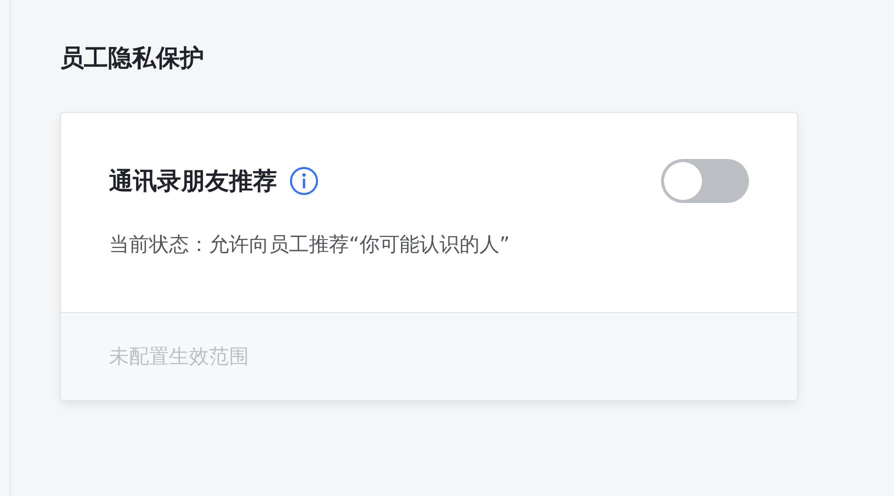 The width and height of the screenshot is (894, 496). Describe the element at coordinates (429, 356) in the screenshot. I see `scope-footer: 未配置生效范围` at that location.